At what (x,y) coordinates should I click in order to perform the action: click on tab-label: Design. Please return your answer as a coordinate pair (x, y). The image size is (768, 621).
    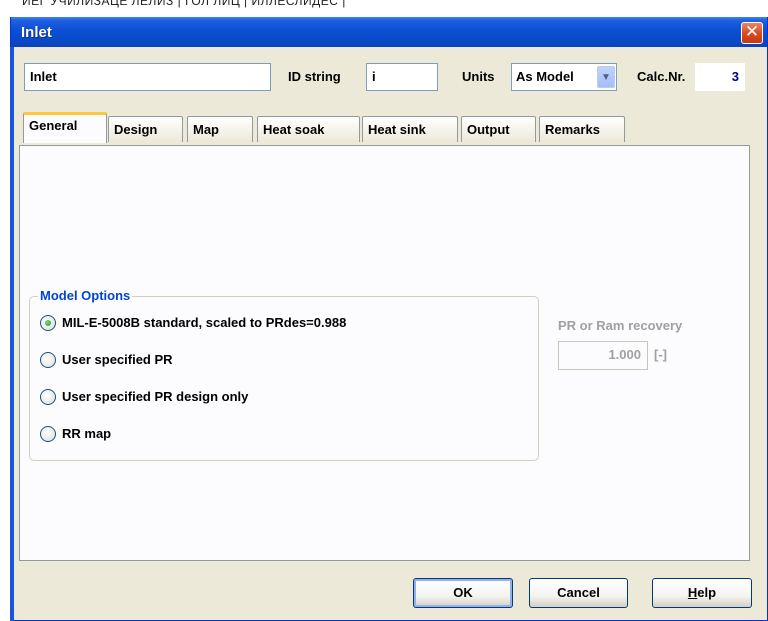
    Looking at the image, I should click on (136, 129).